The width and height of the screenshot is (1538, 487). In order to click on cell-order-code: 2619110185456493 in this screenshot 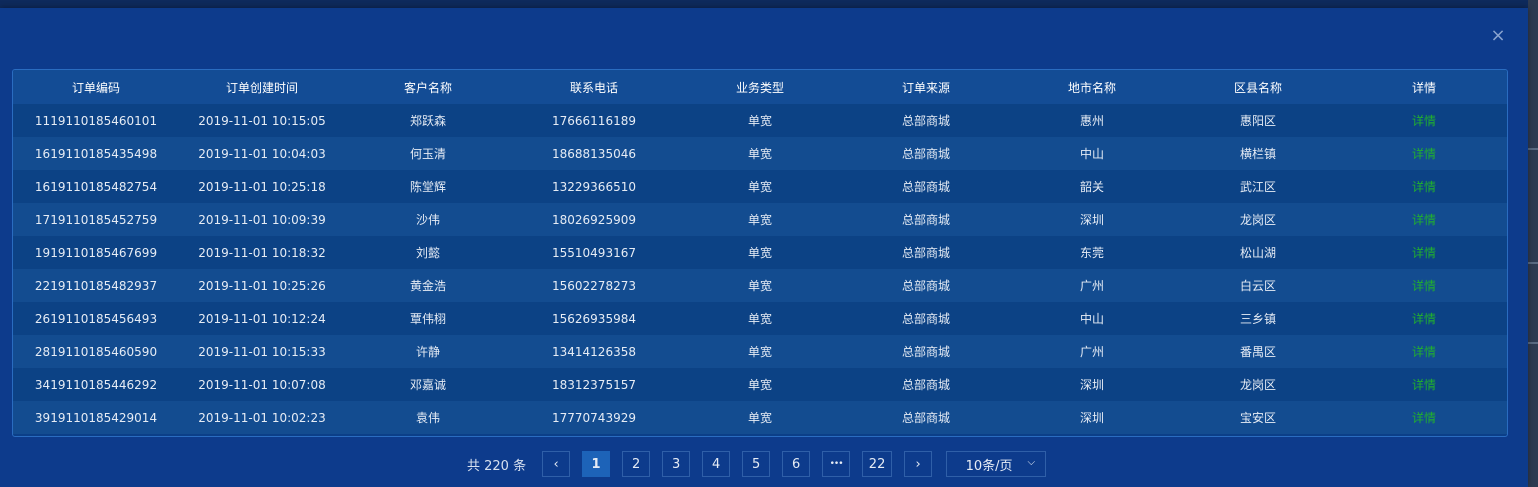, I will do `click(96, 318)`.